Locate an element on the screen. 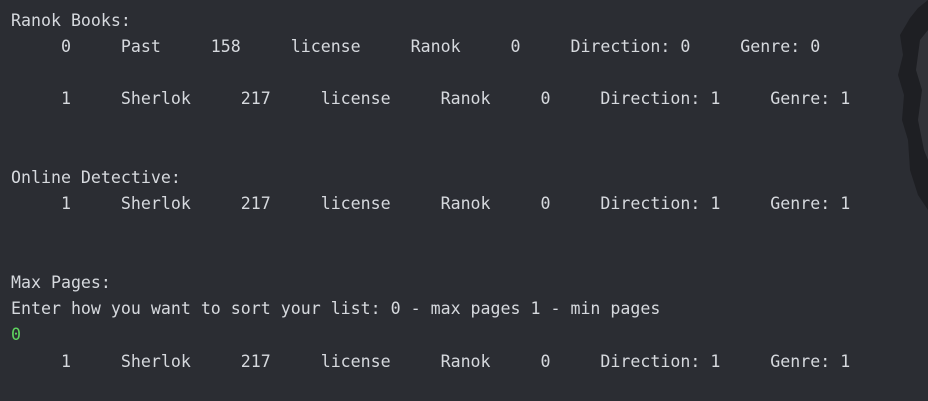  book-row: 0 Past 158 license Ranok 0 Direction is located at coordinates (416, 46).